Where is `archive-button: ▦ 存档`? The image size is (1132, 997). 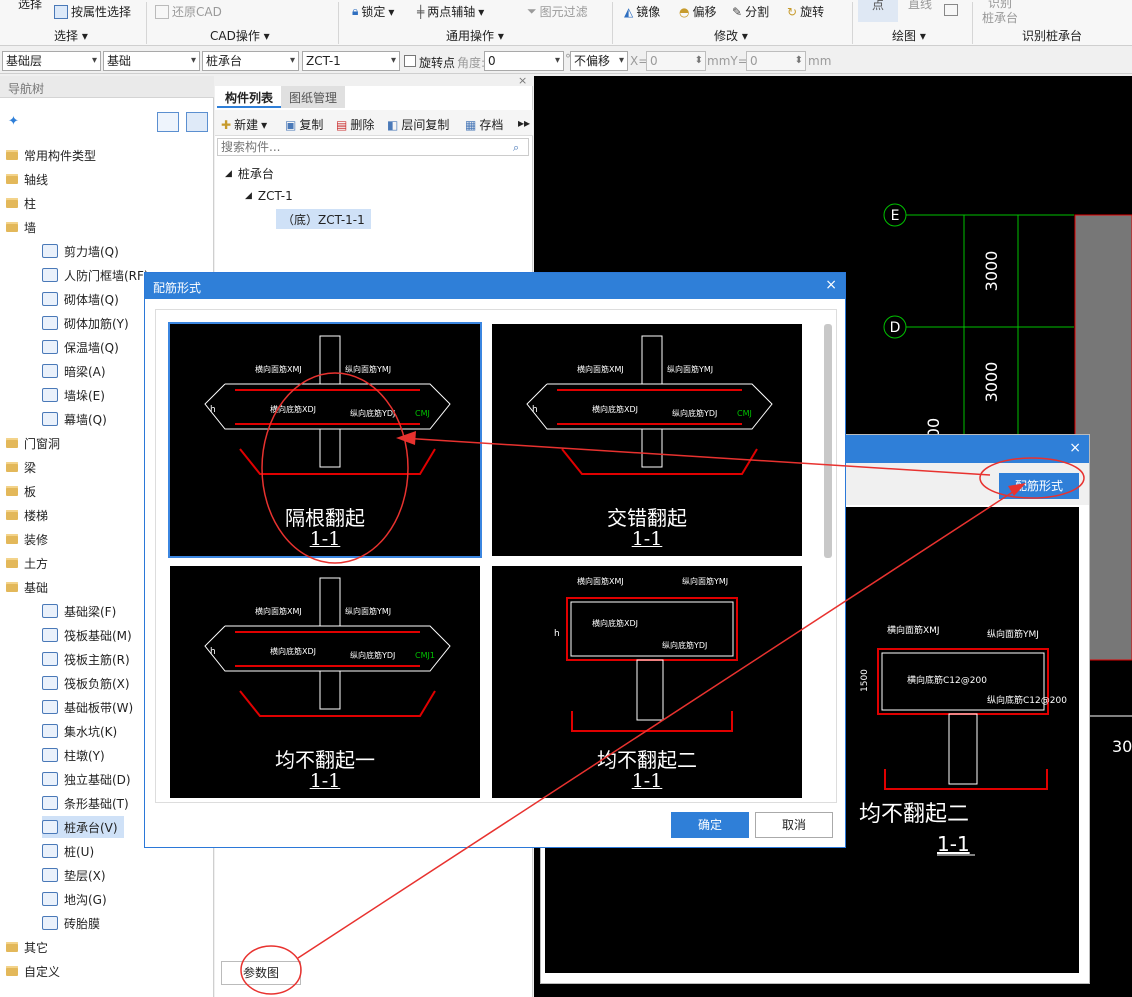
archive-button: ▦ 存档 is located at coordinates (484, 124).